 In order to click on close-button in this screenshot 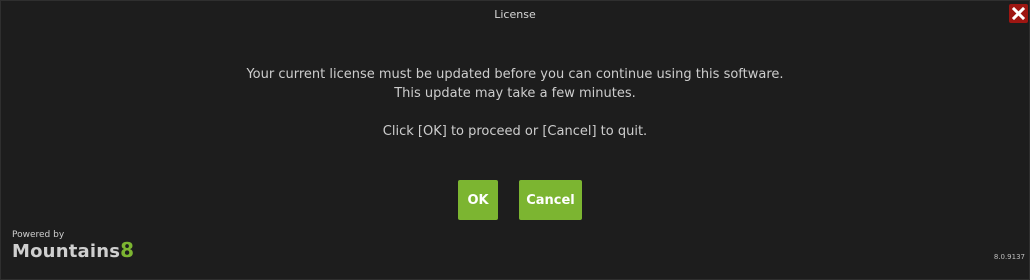, I will do `click(1018, 13)`.